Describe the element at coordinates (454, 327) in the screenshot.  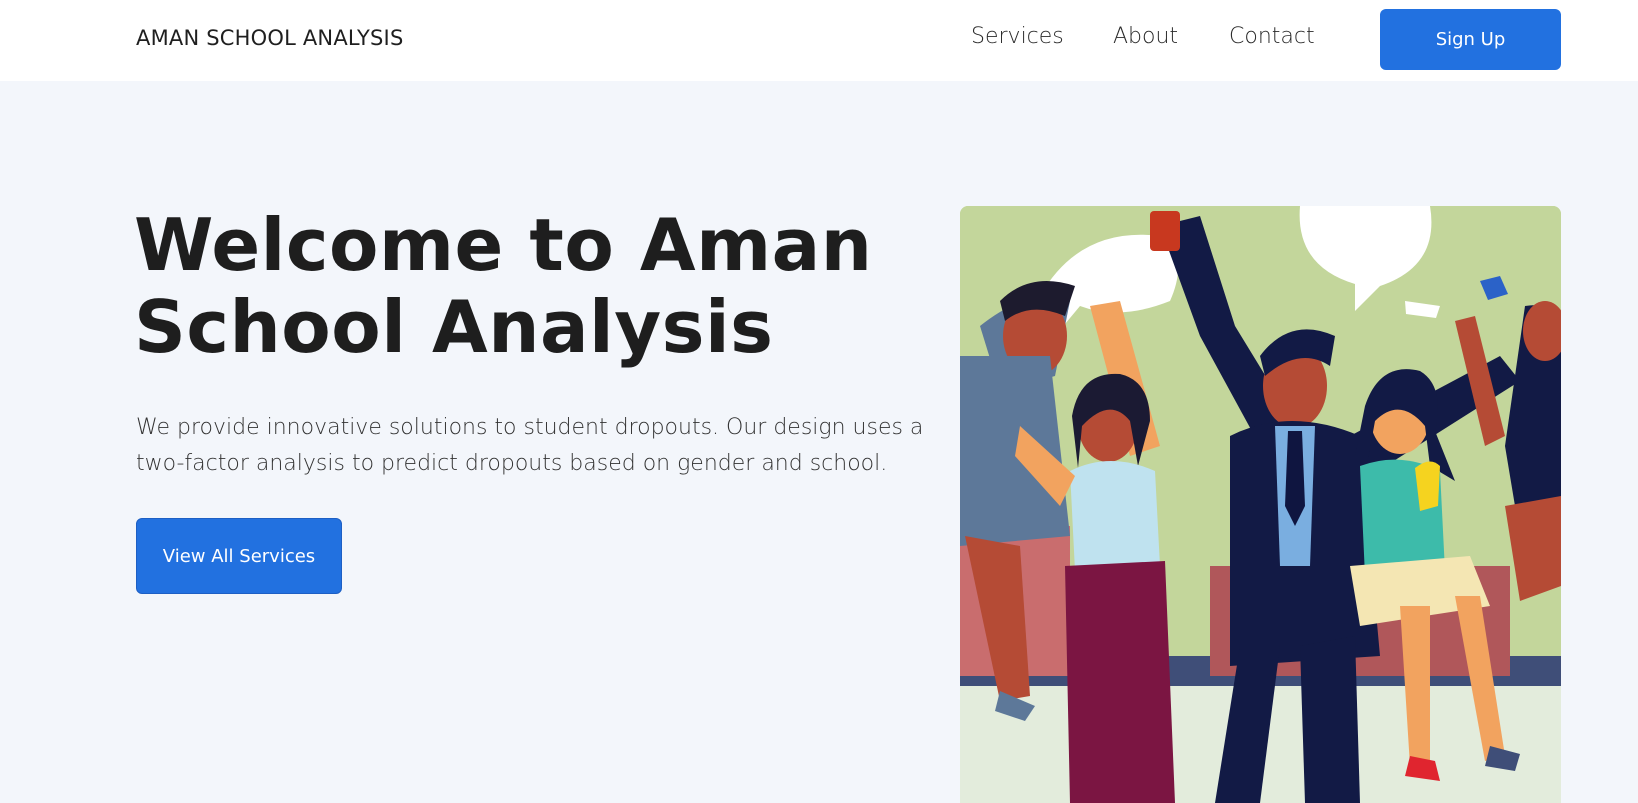
I see `hero-title-line-2: School Analysis` at that location.